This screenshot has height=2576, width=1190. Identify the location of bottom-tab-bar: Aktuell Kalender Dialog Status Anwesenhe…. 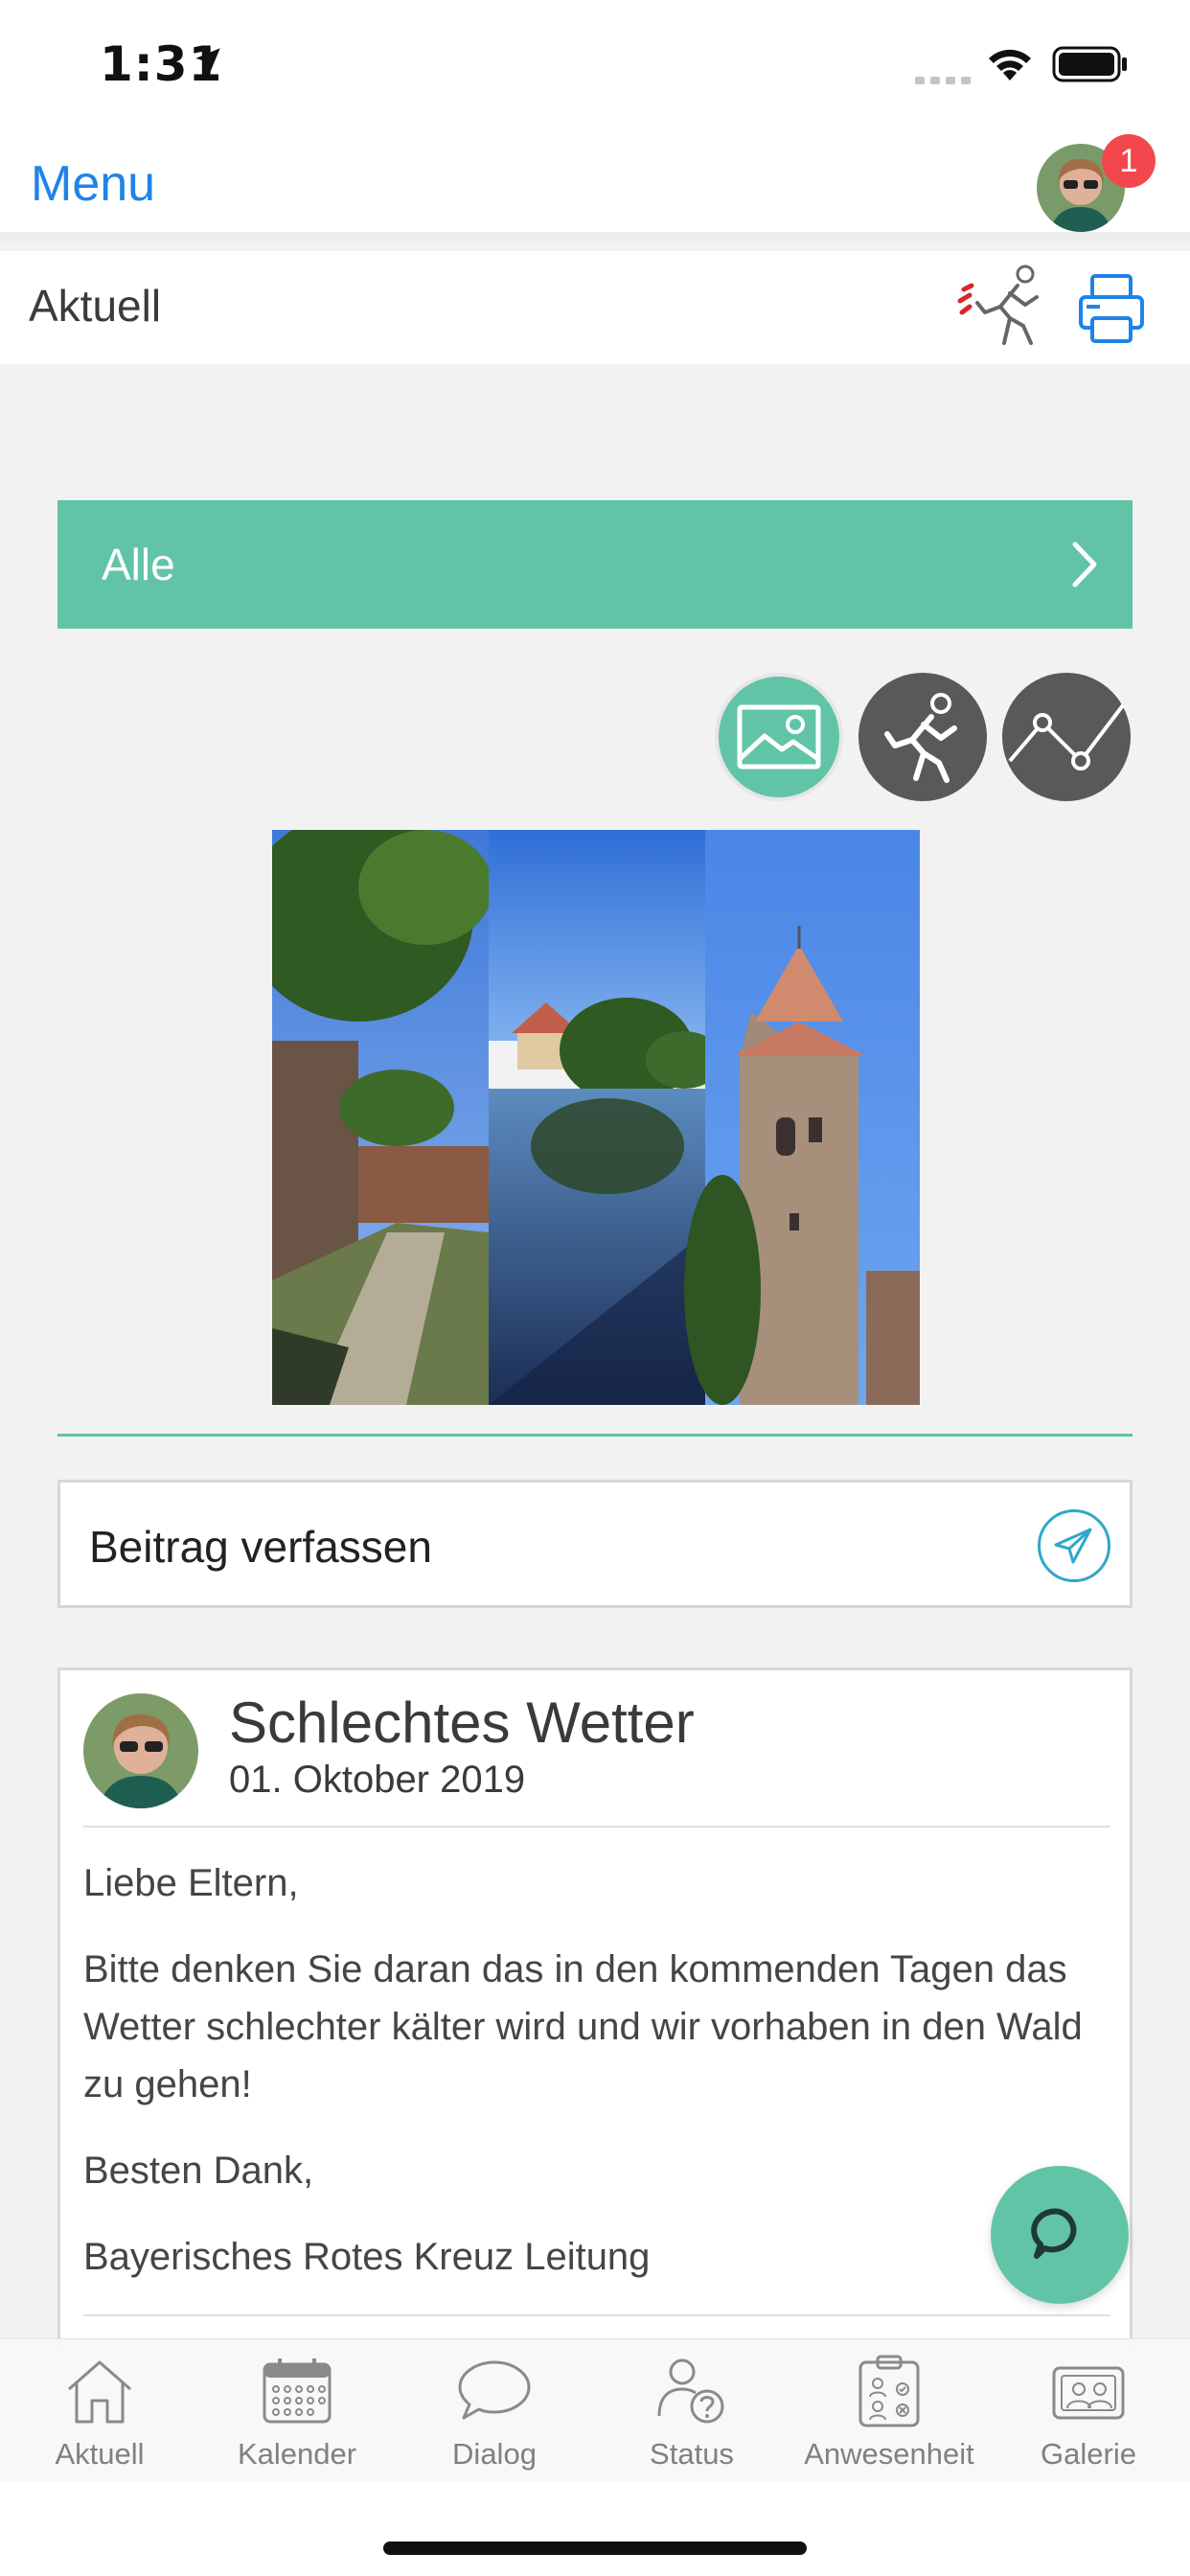
(595, 2410).